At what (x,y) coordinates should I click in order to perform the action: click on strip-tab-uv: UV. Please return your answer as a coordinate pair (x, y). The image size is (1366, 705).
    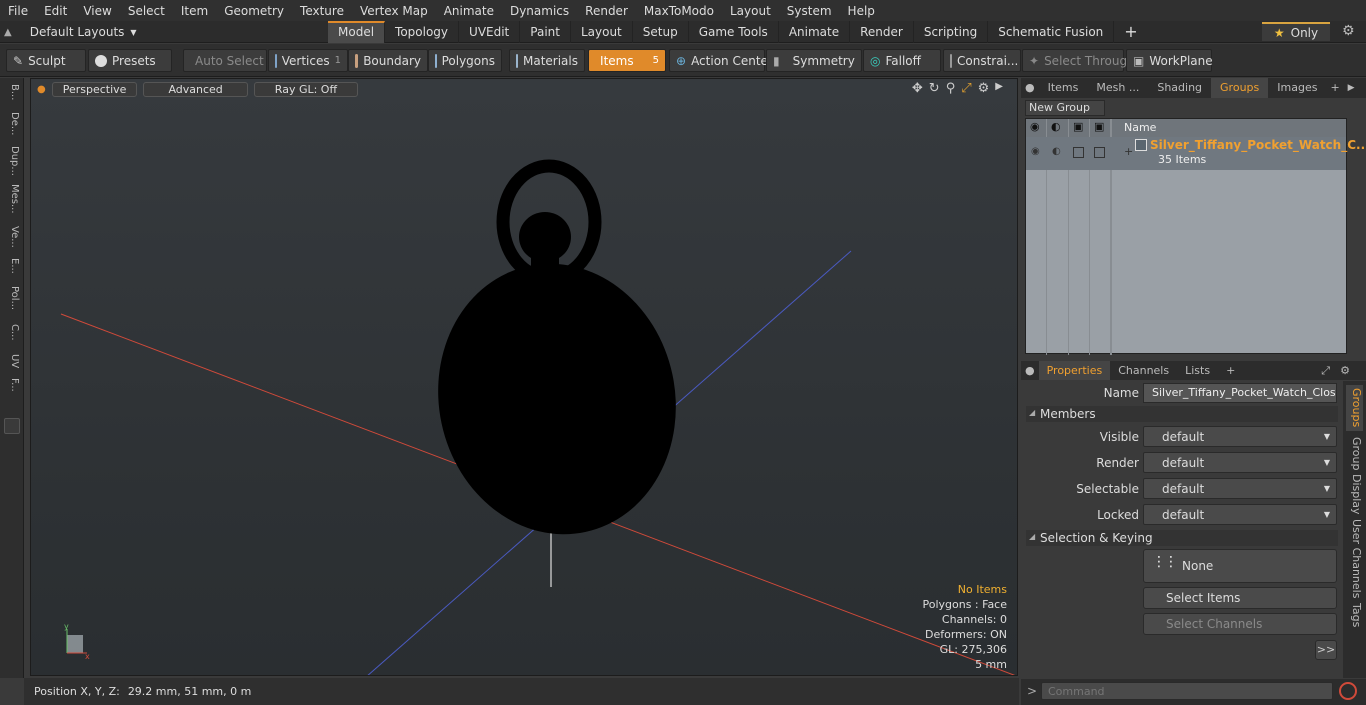
    Looking at the image, I should click on (12, 361).